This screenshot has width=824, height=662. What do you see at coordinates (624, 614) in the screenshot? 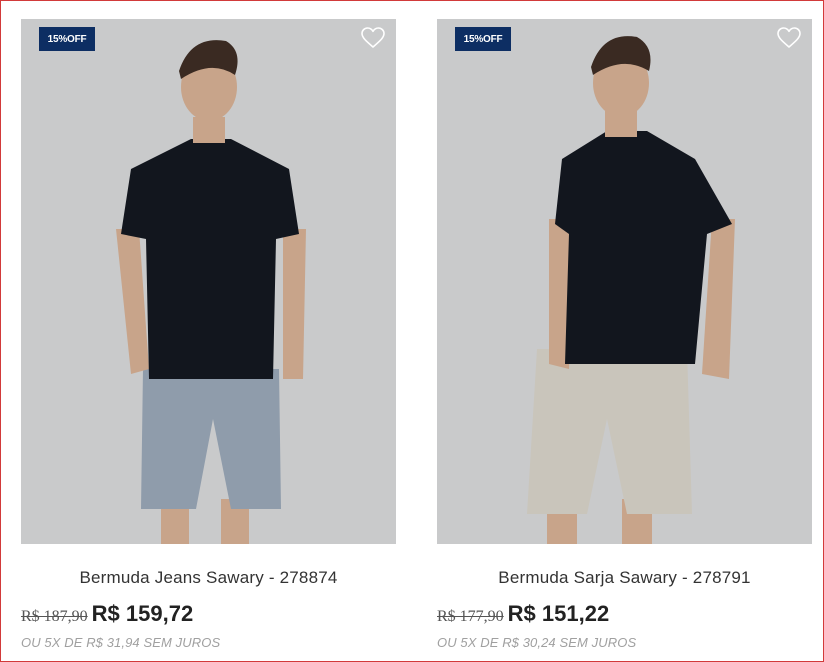
I see `price-row: R$ 177,90 R$ 151,22` at bounding box center [624, 614].